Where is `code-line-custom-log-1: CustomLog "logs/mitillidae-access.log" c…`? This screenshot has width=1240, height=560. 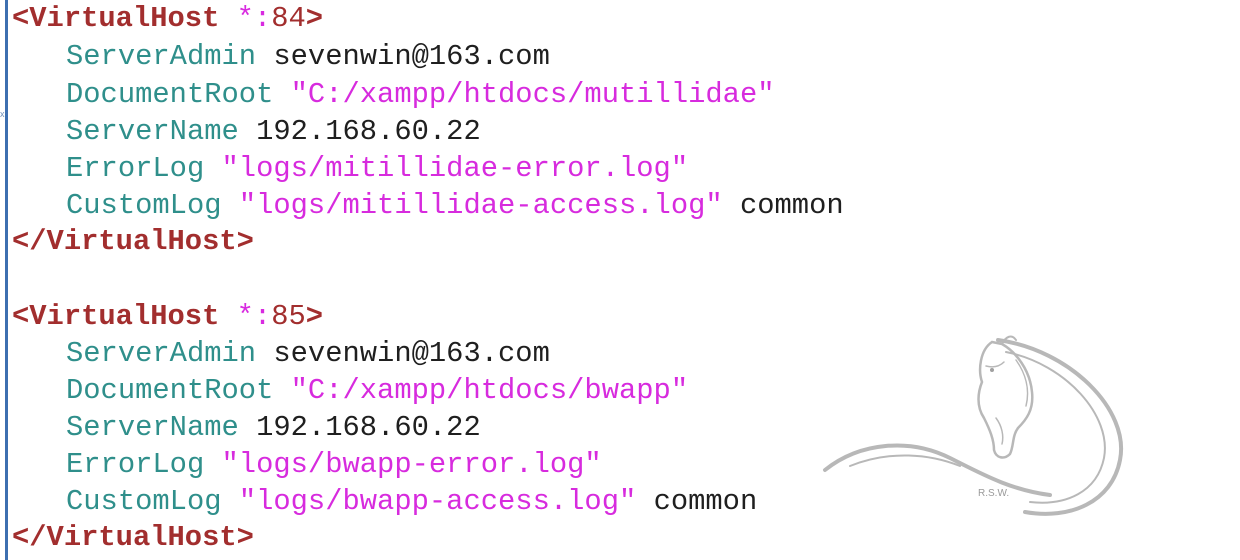
code-line-custom-log-1: CustomLog "logs/mitillidae-access.log" c… is located at coordinates (428, 205).